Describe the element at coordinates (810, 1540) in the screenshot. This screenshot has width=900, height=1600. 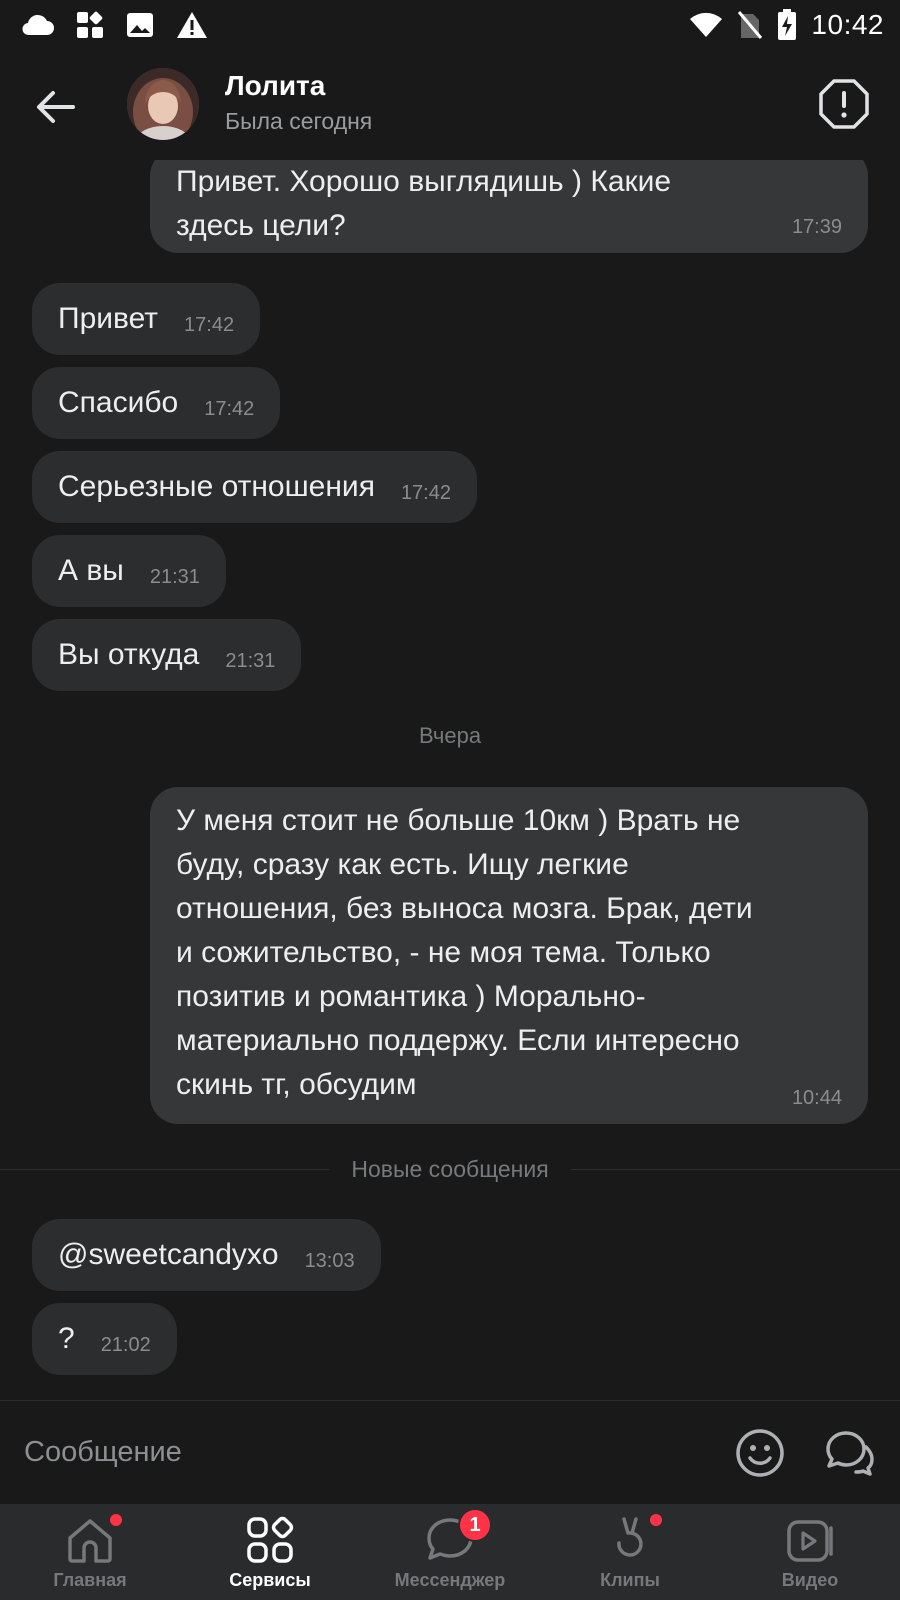
I see `video-icon` at that location.